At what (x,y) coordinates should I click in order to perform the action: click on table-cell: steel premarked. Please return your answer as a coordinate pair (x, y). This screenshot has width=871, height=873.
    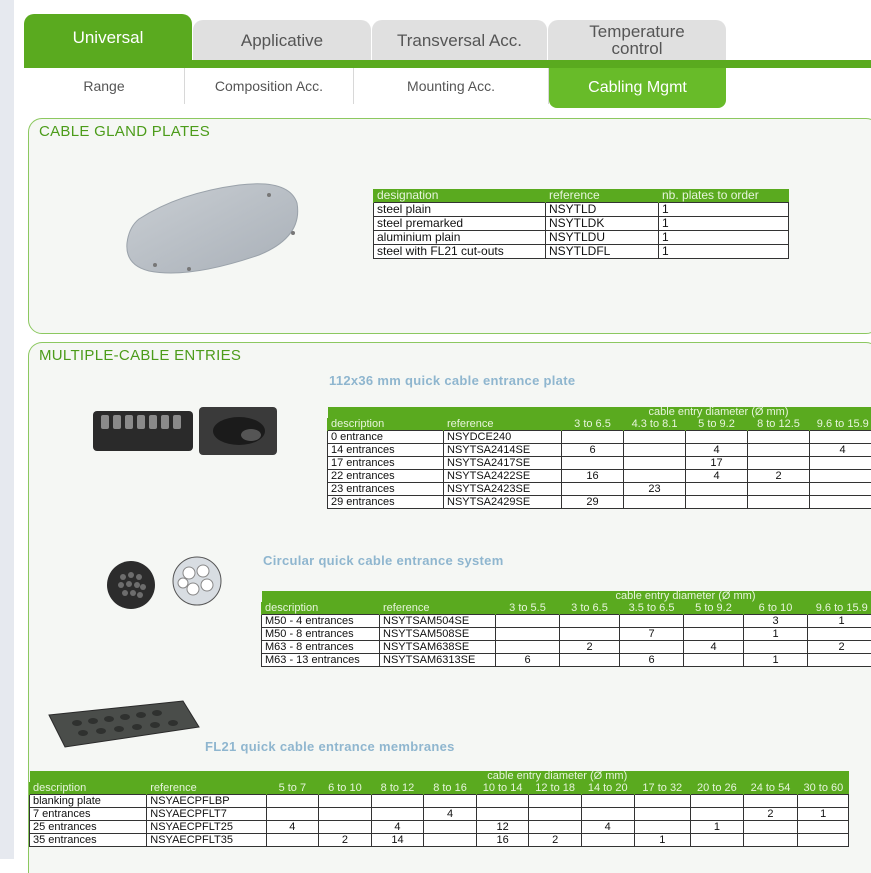
    Looking at the image, I should click on (460, 224).